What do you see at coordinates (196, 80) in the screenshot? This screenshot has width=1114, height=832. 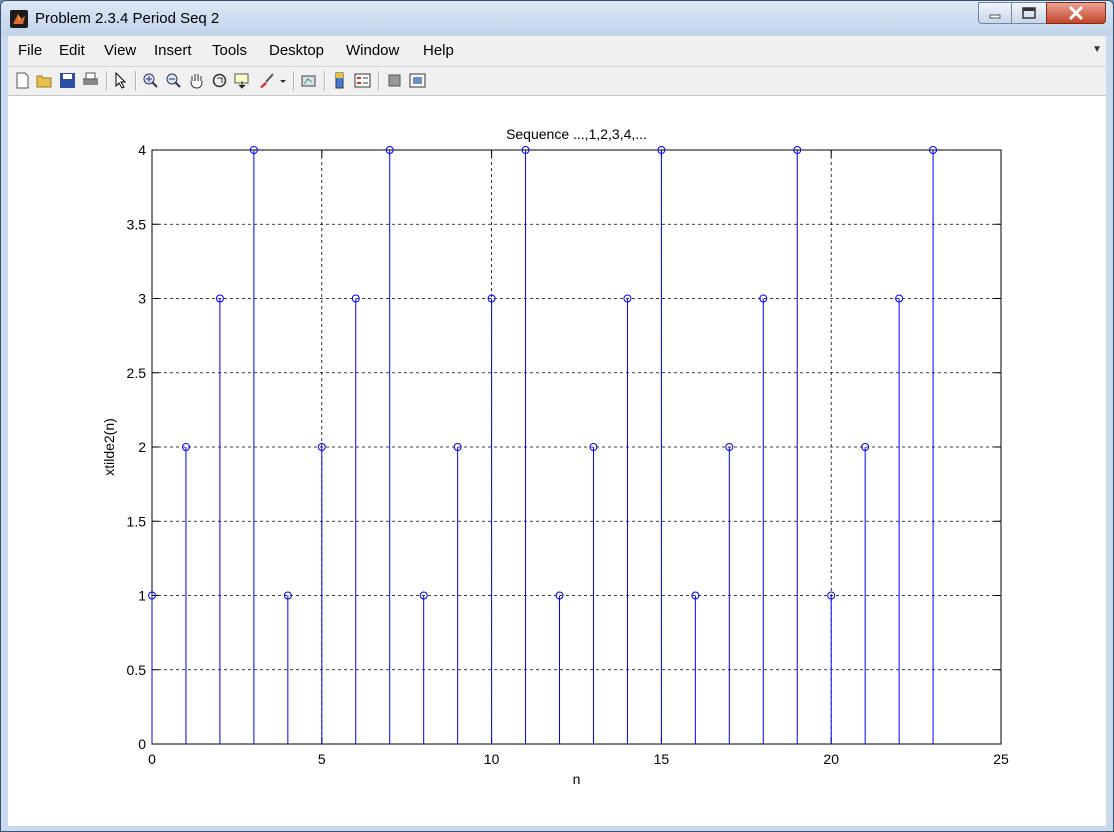 I see `pan-hand-icon` at bounding box center [196, 80].